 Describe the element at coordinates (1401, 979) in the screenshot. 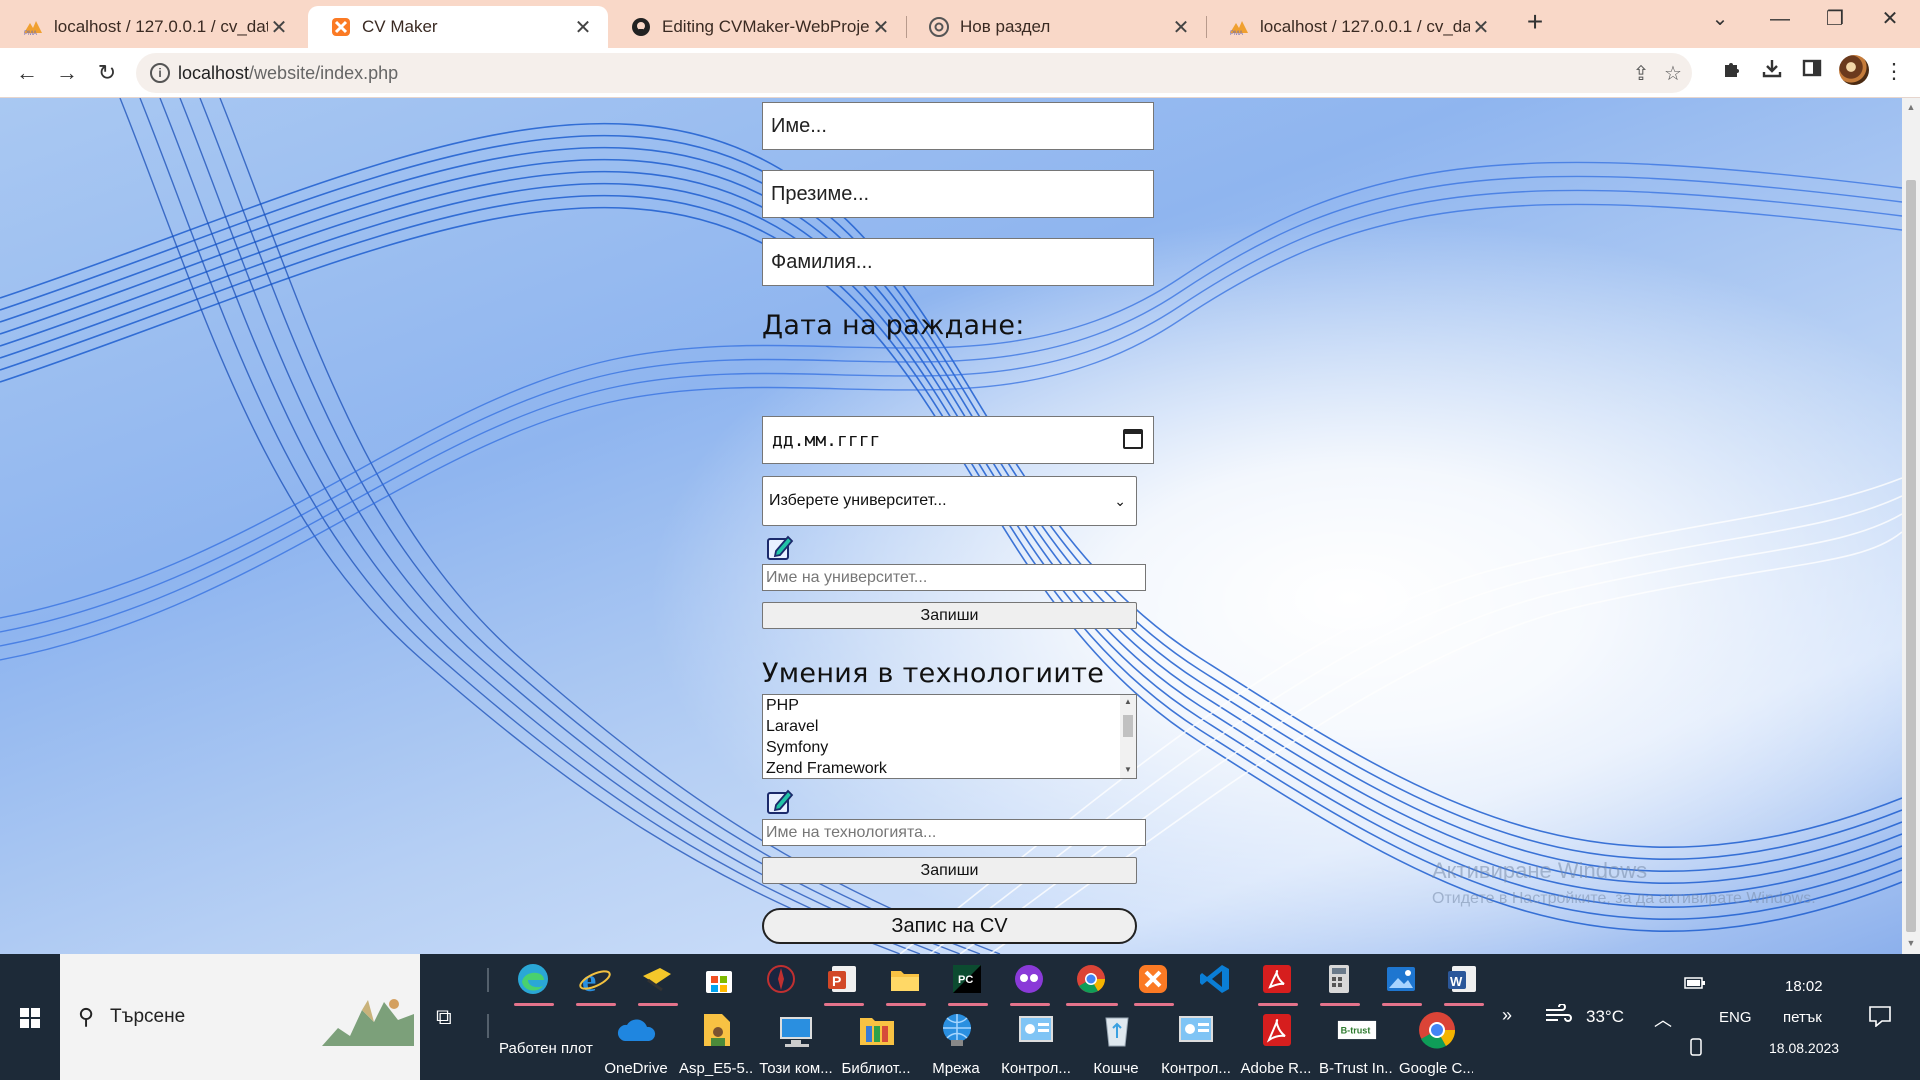

I see `photos-icon` at that location.